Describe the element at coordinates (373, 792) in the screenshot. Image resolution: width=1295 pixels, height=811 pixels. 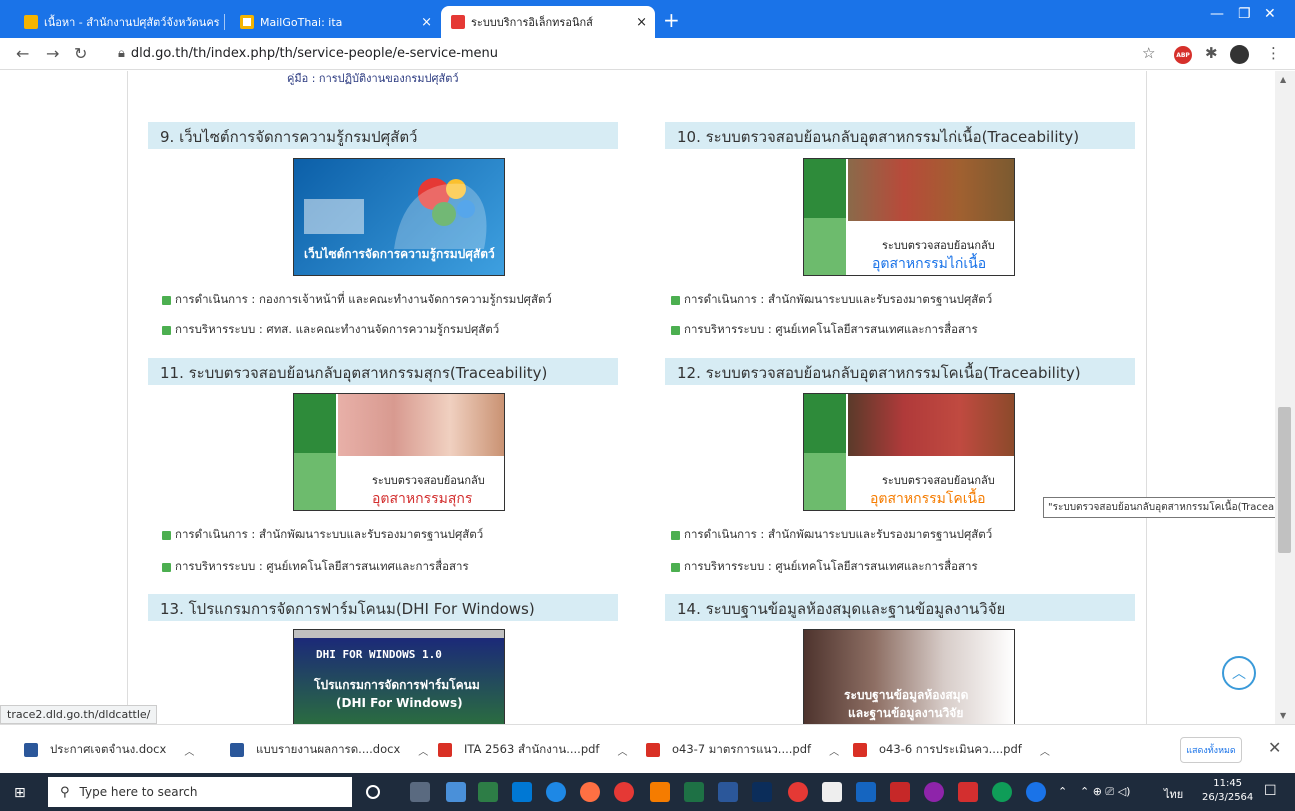
I see `cortana-icon` at that location.